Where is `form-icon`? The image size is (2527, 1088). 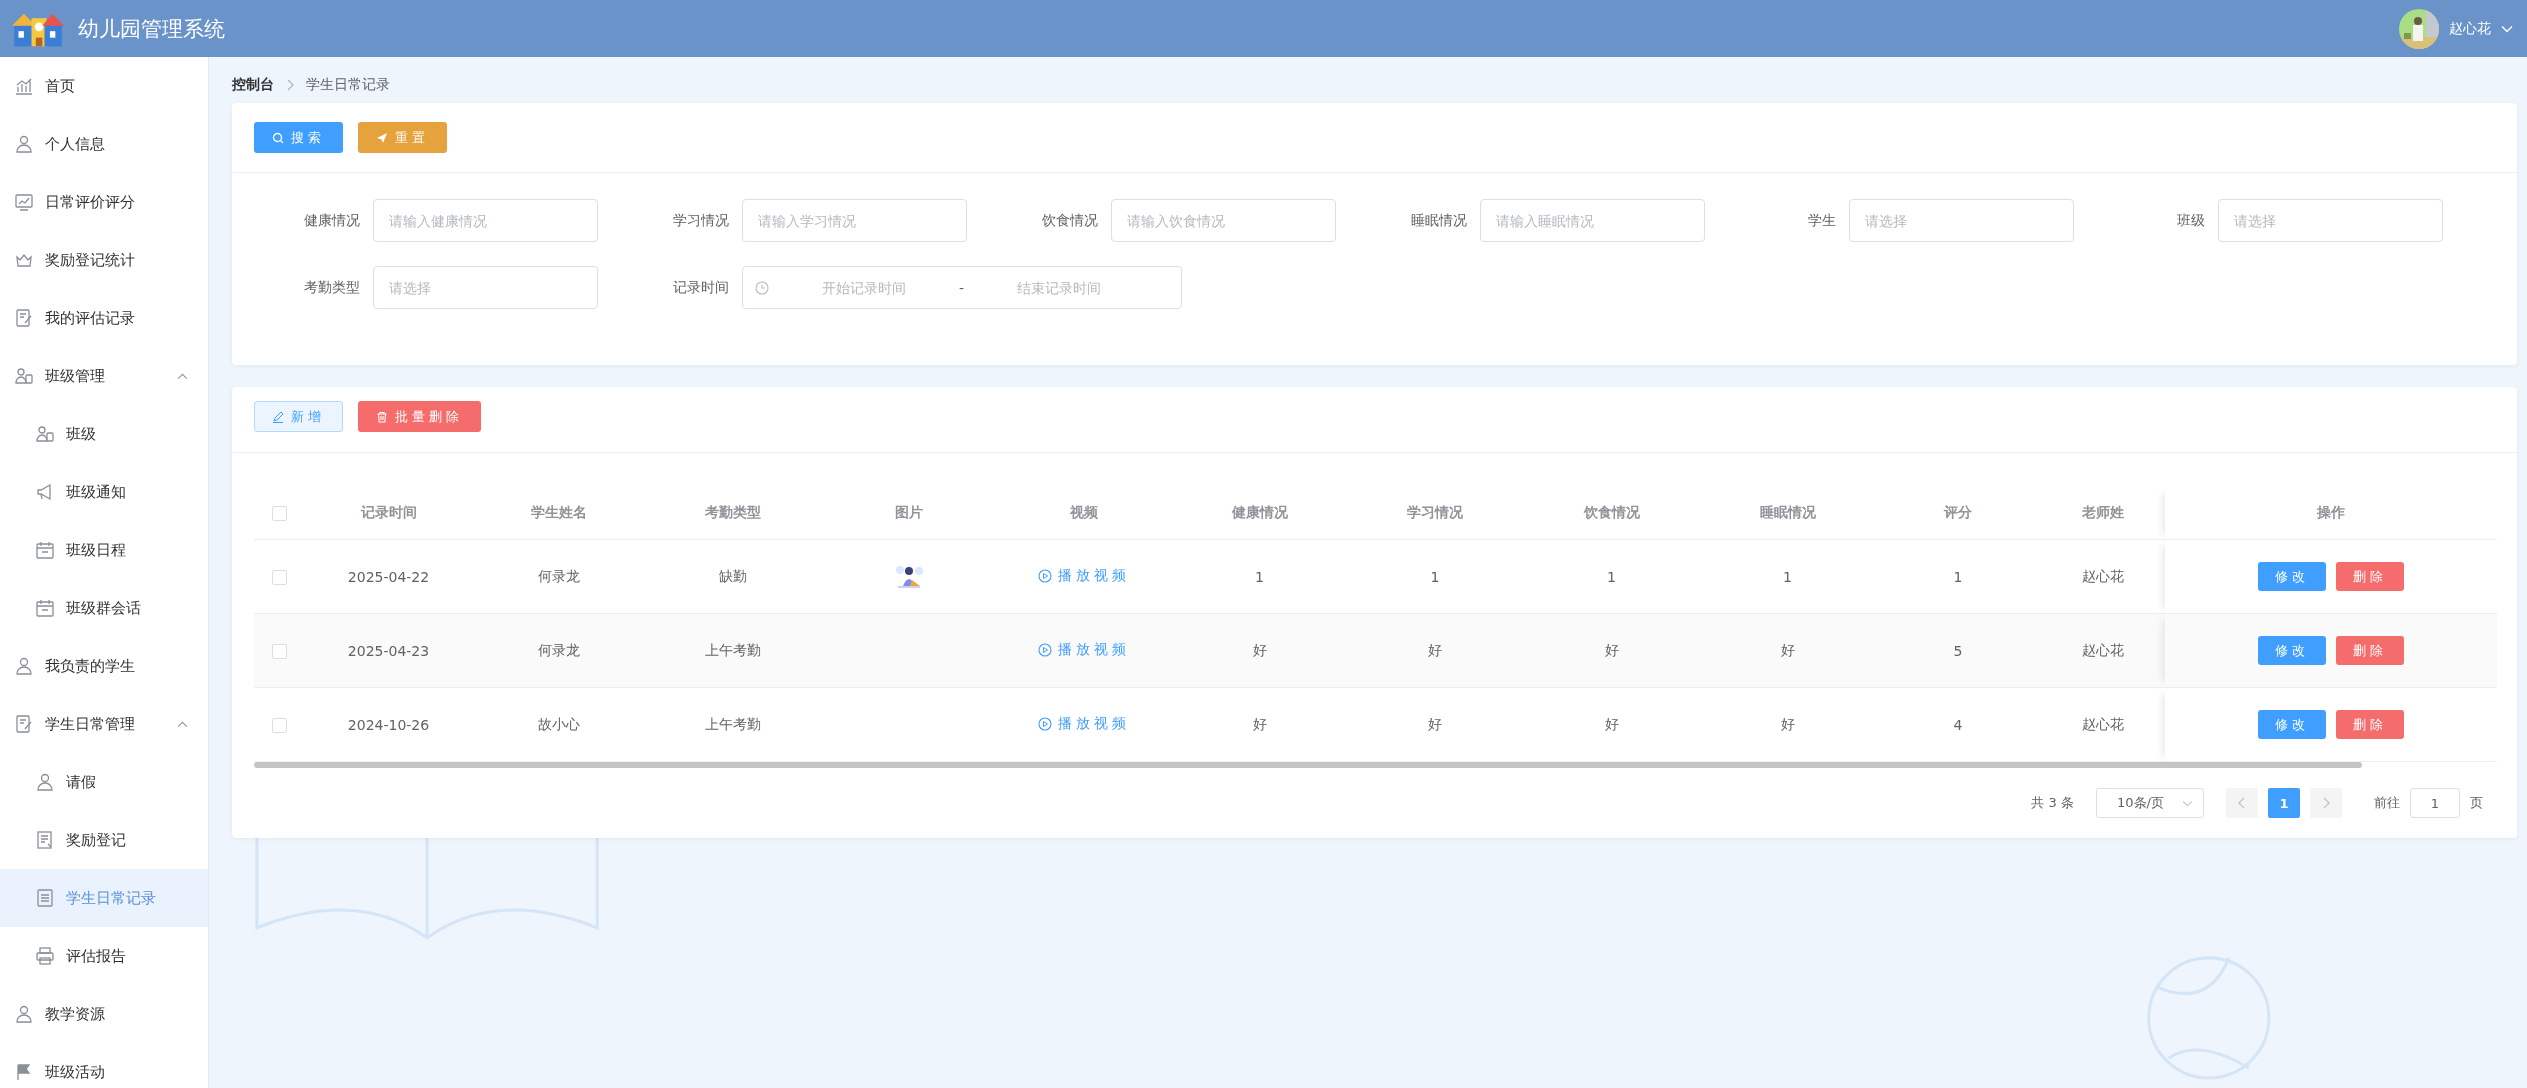 form-icon is located at coordinates (45, 840).